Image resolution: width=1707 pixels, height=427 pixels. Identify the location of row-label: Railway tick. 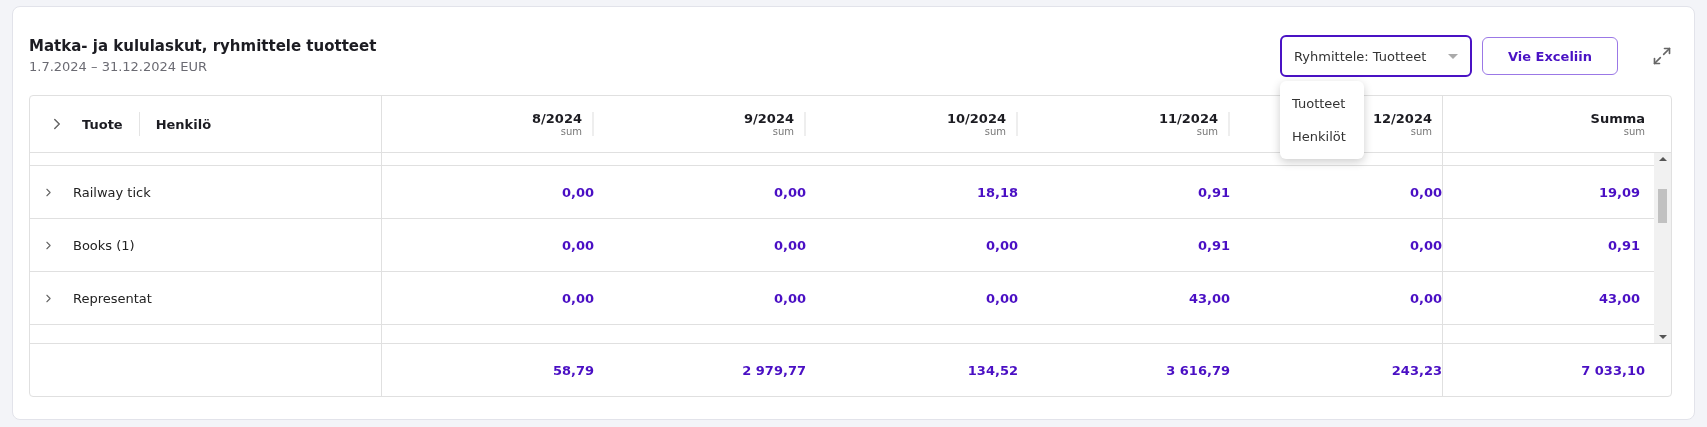
(112, 192).